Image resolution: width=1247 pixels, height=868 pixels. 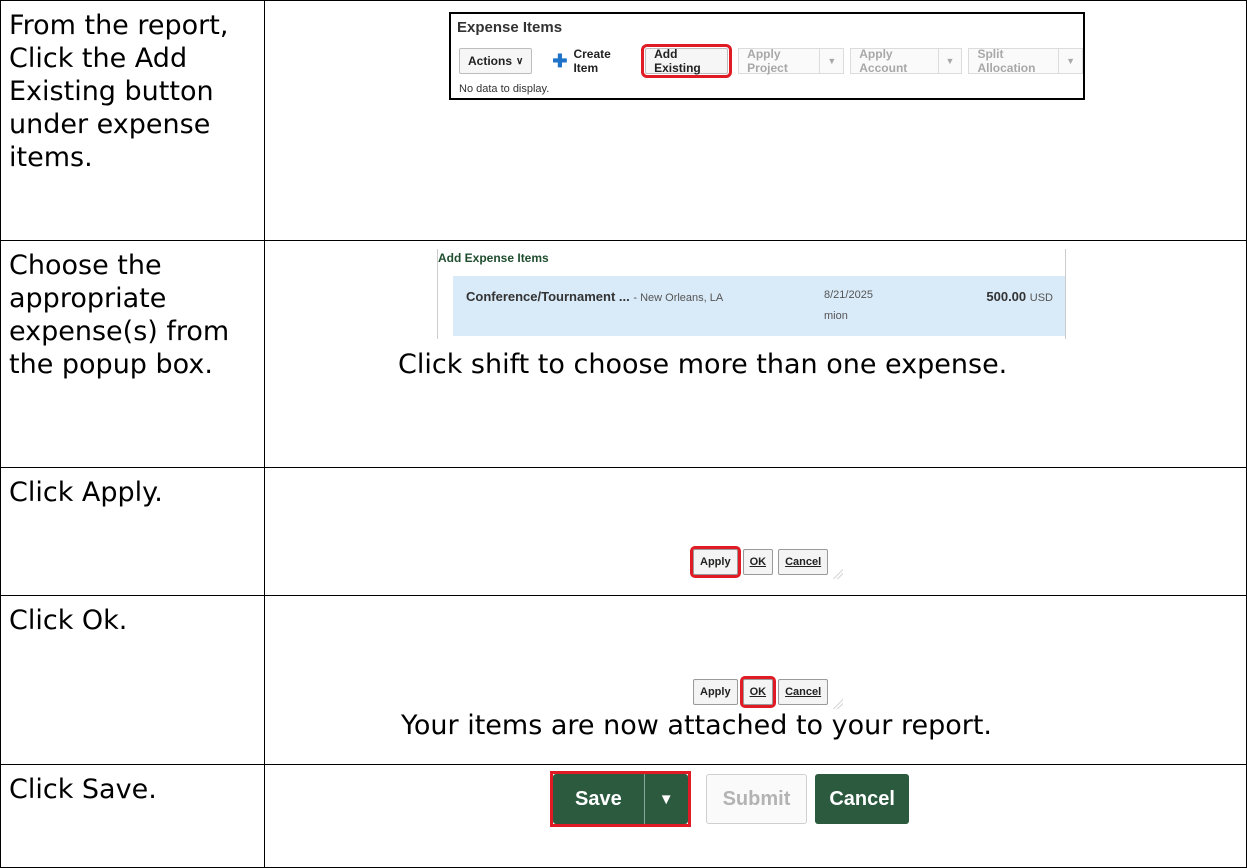 I want to click on create-item-button: ✚ Create Item, so click(x=590, y=61).